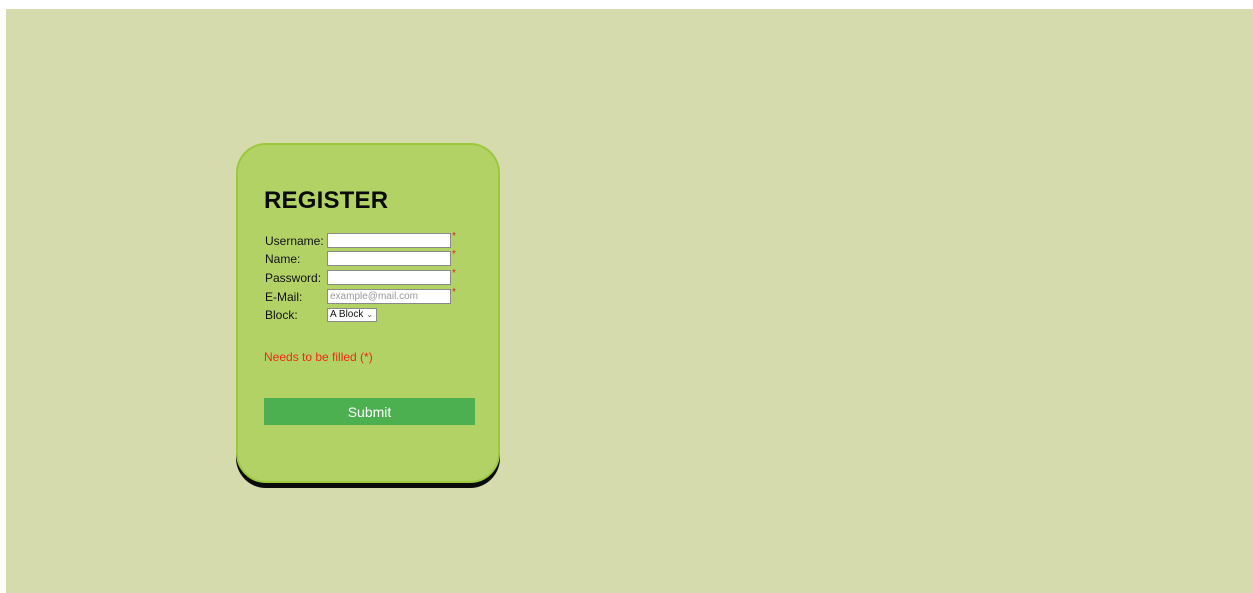  I want to click on block-row: Block: A Block ⌄, so click(321, 314).